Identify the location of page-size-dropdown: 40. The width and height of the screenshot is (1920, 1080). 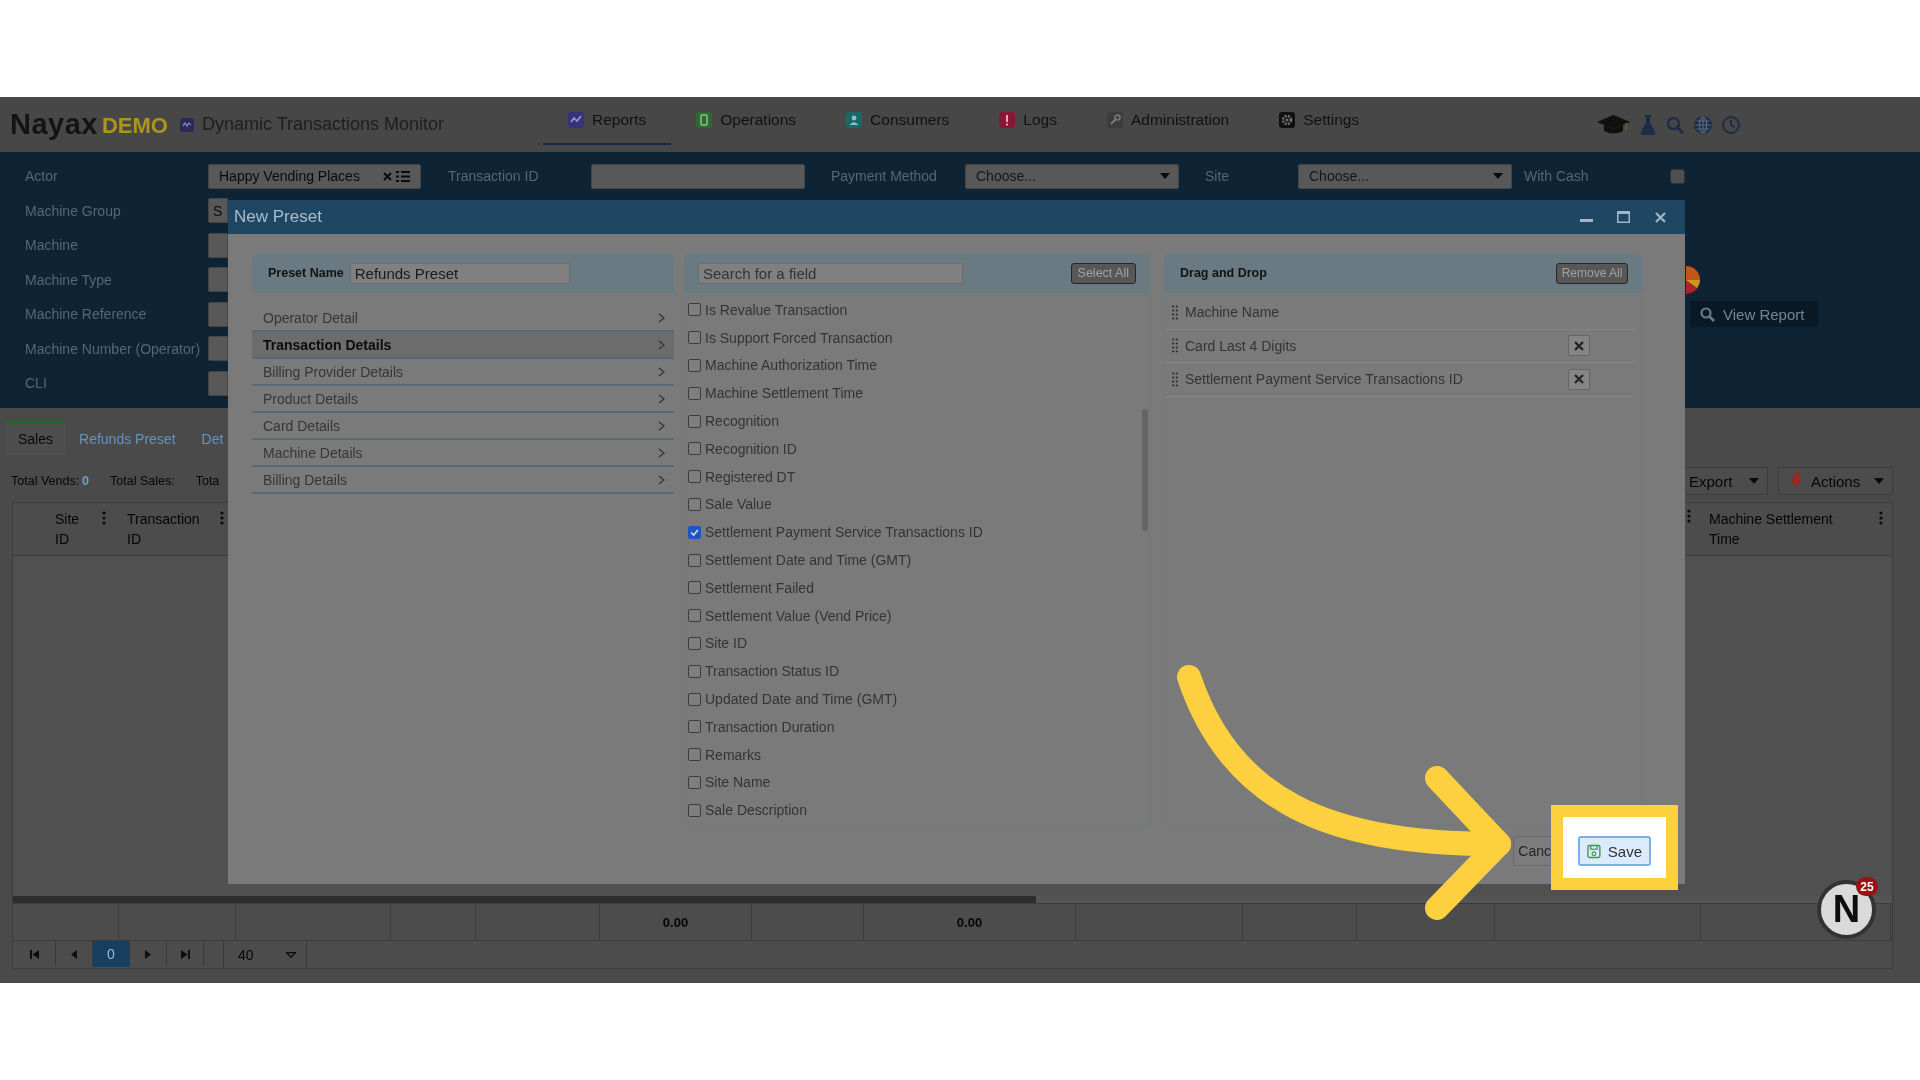
(265, 954).